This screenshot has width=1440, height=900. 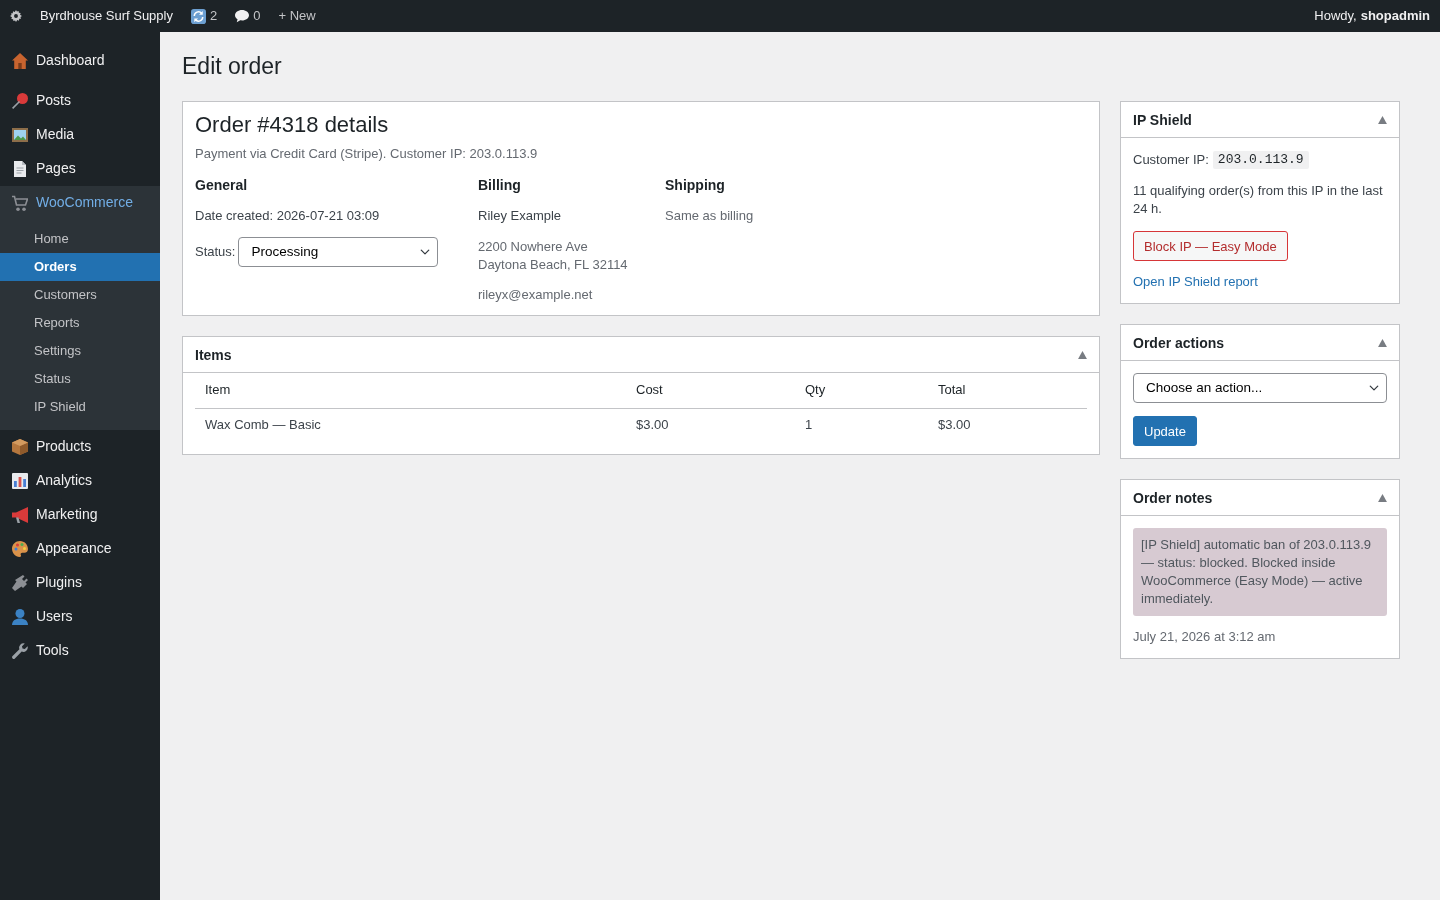 I want to click on refresh-icon, so click(x=198, y=16).